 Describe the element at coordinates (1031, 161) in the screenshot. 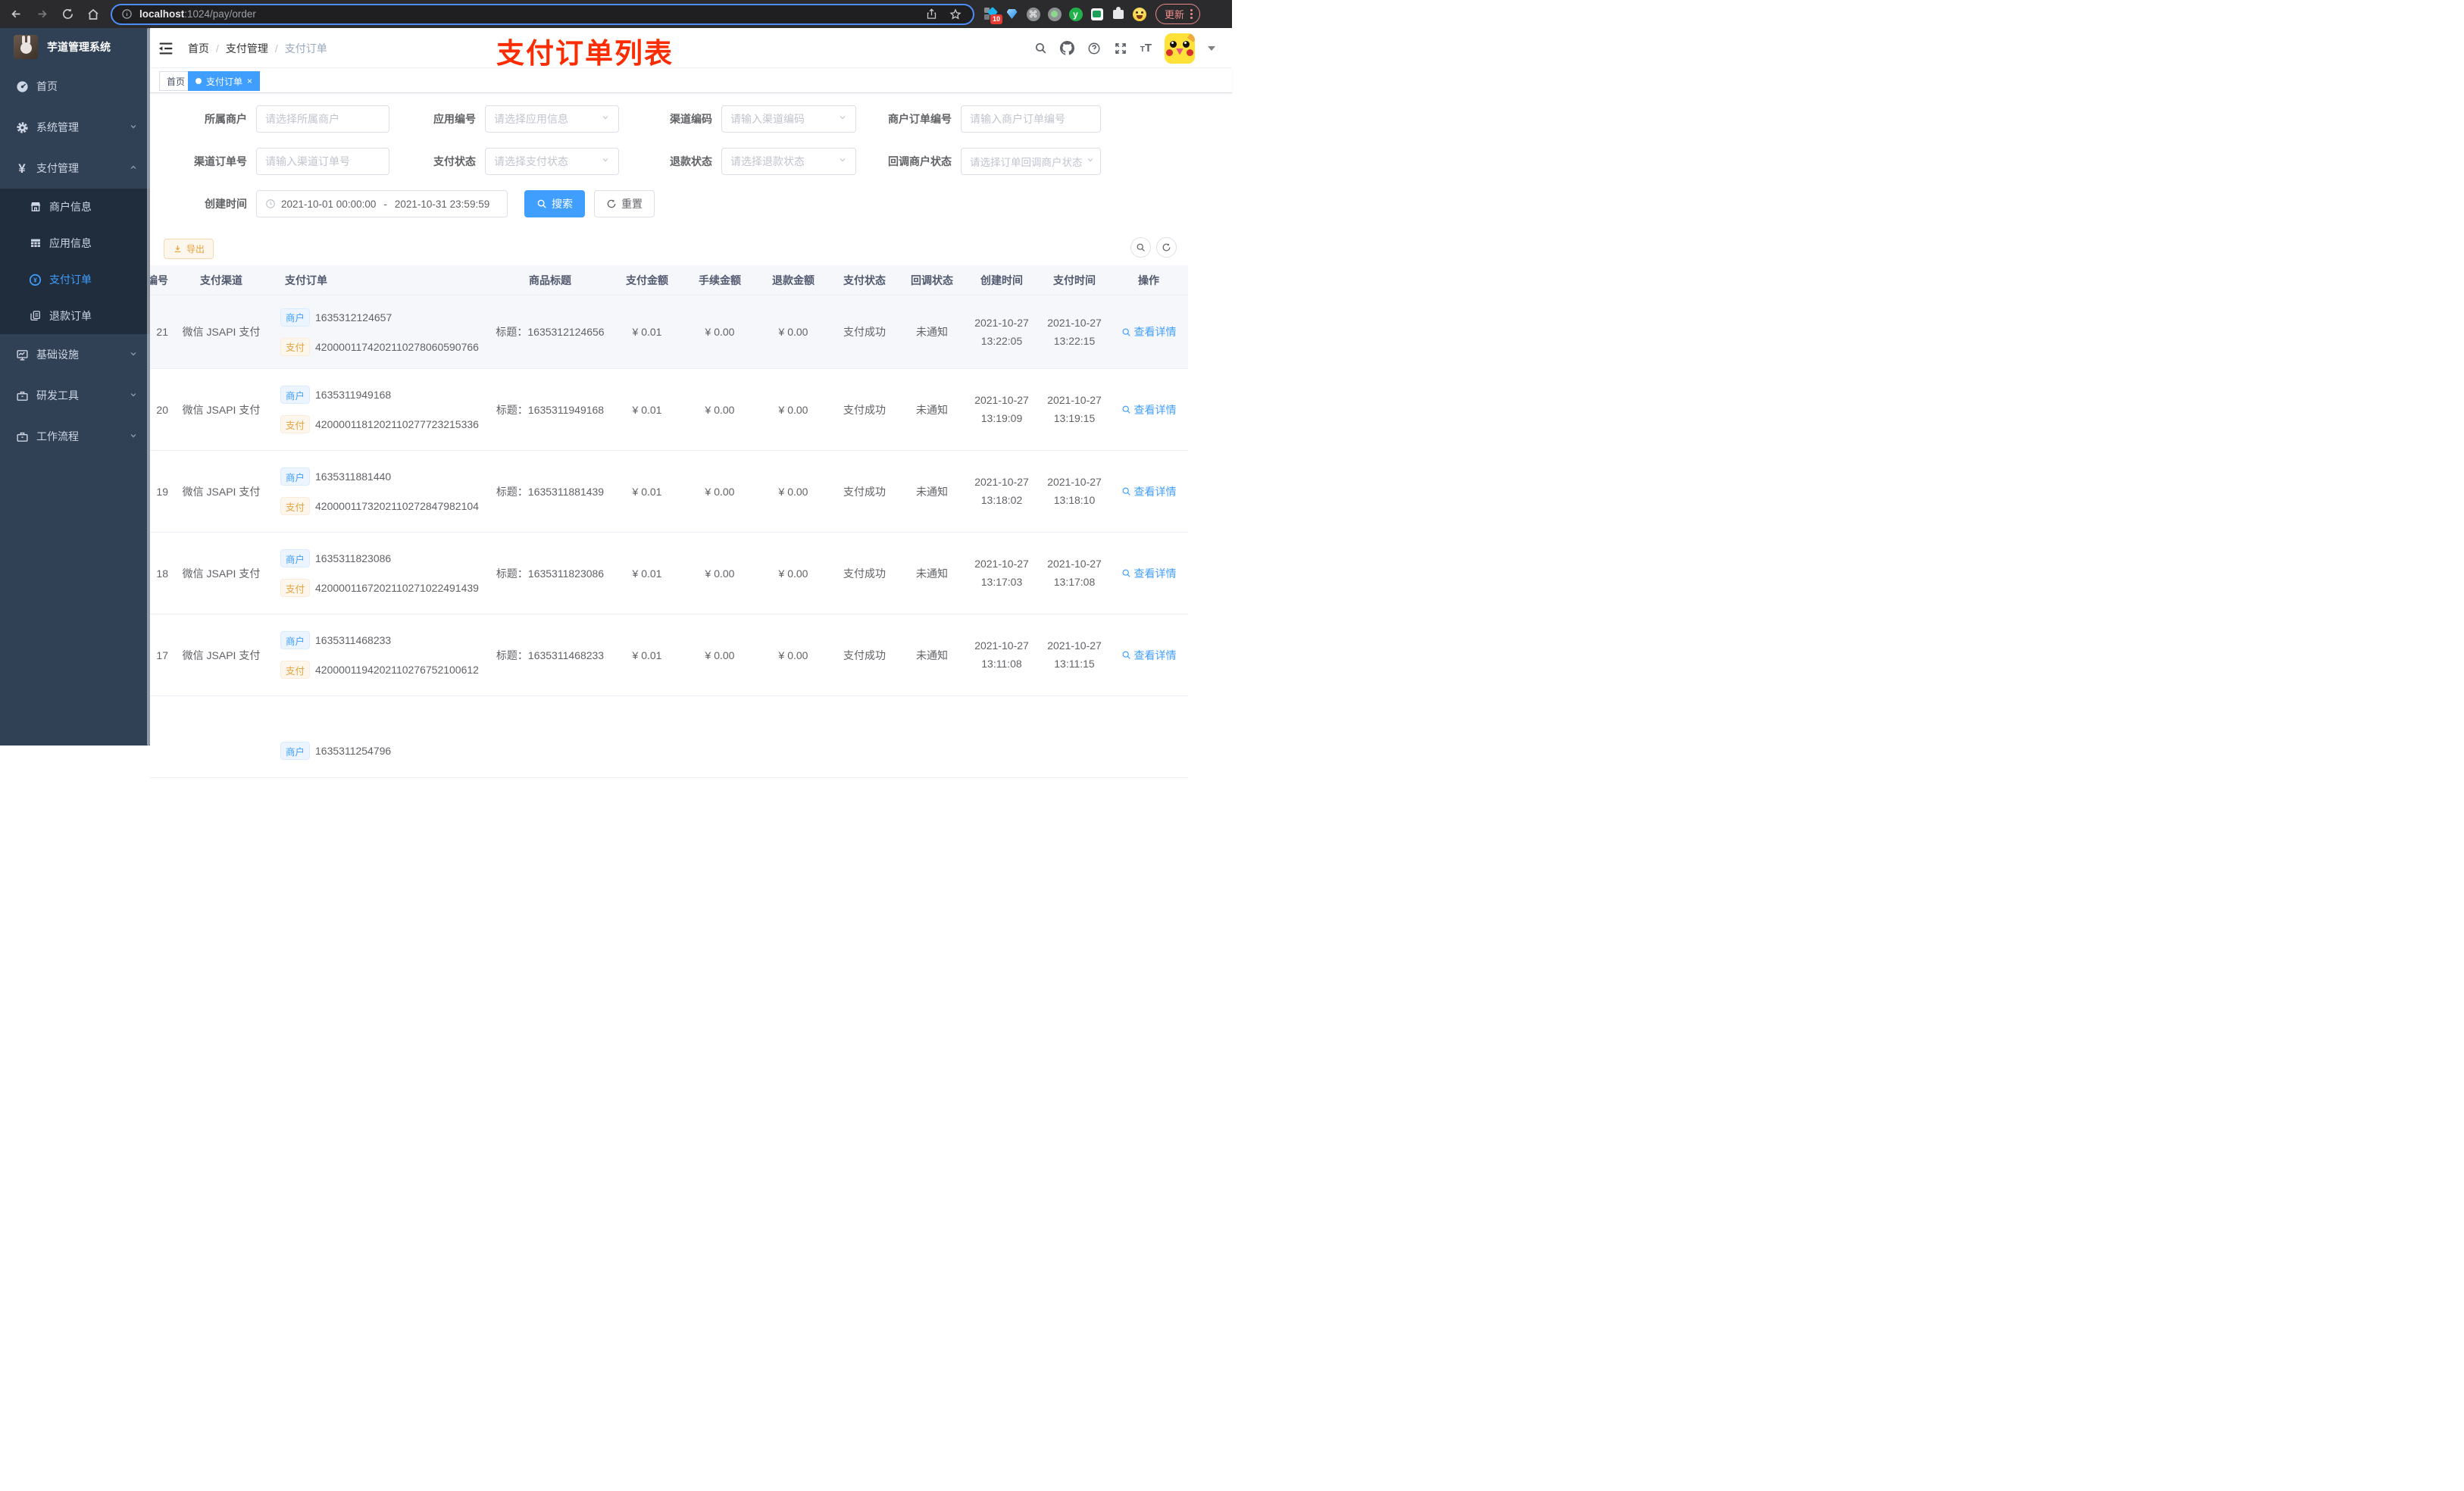

I see `notify-status-select: 请选择订单回调商户状态` at that location.